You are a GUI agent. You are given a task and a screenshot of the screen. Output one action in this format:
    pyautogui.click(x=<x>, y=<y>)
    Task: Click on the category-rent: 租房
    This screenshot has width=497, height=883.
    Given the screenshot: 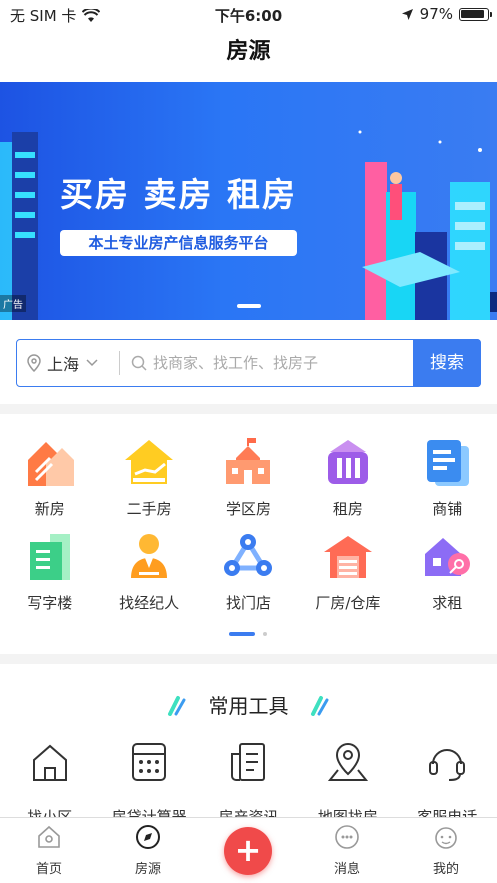 What is the action you would take?
    pyautogui.click(x=347, y=475)
    